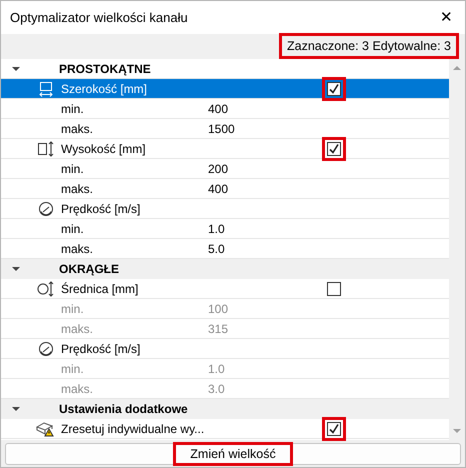 The width and height of the screenshot is (466, 468). What do you see at coordinates (263, 129) in the screenshot?
I see `value-field: 1500` at bounding box center [263, 129].